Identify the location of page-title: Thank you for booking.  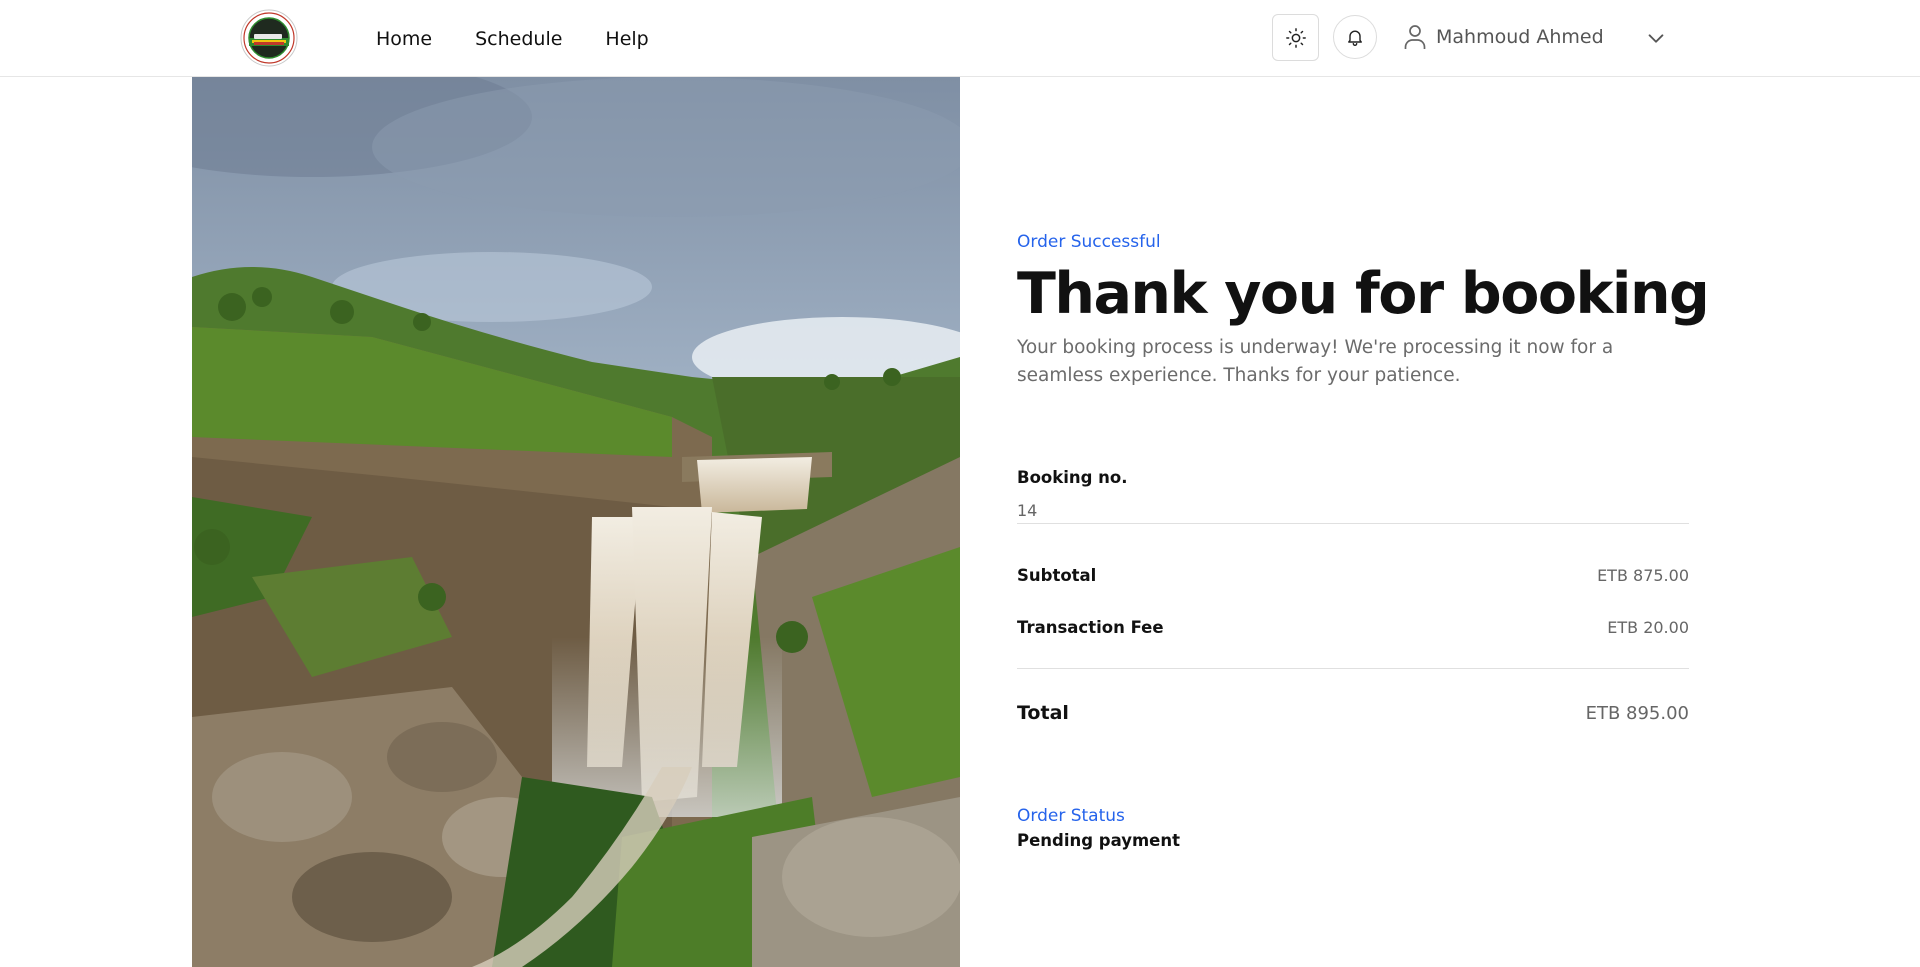
(1363, 294).